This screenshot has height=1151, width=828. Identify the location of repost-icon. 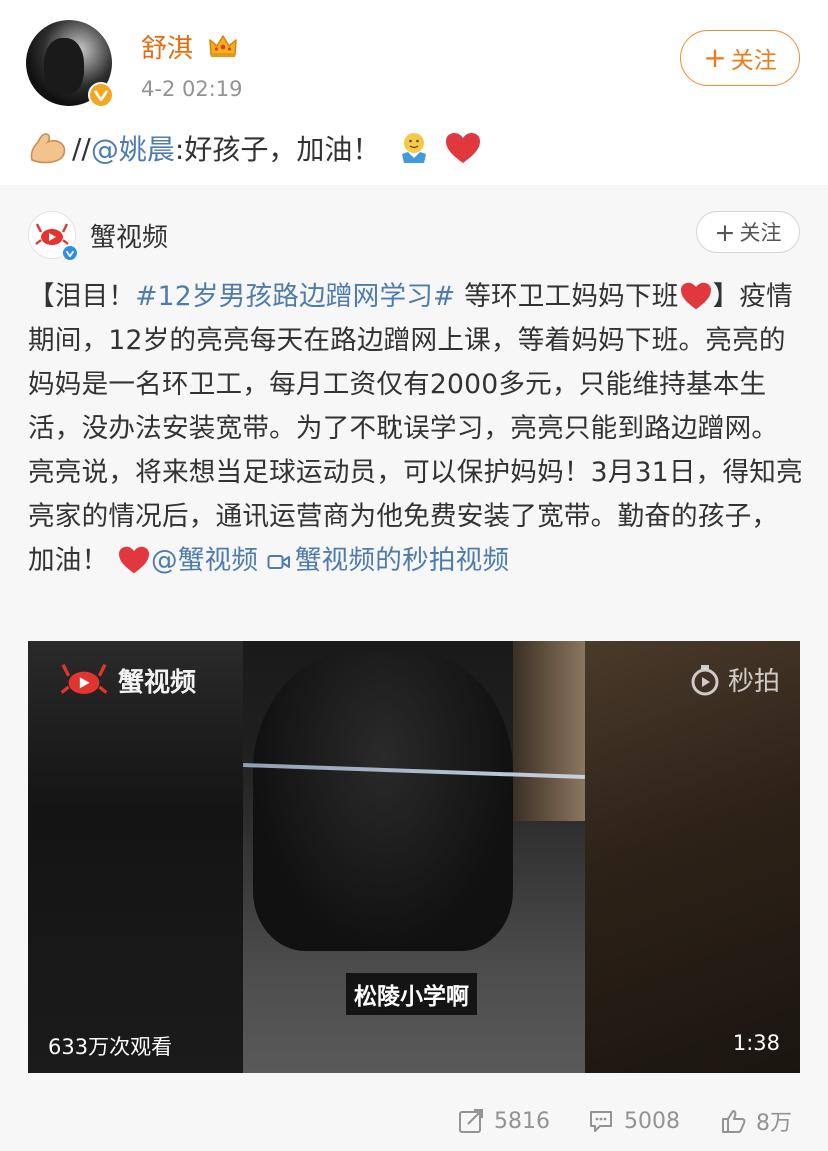
(471, 1121).